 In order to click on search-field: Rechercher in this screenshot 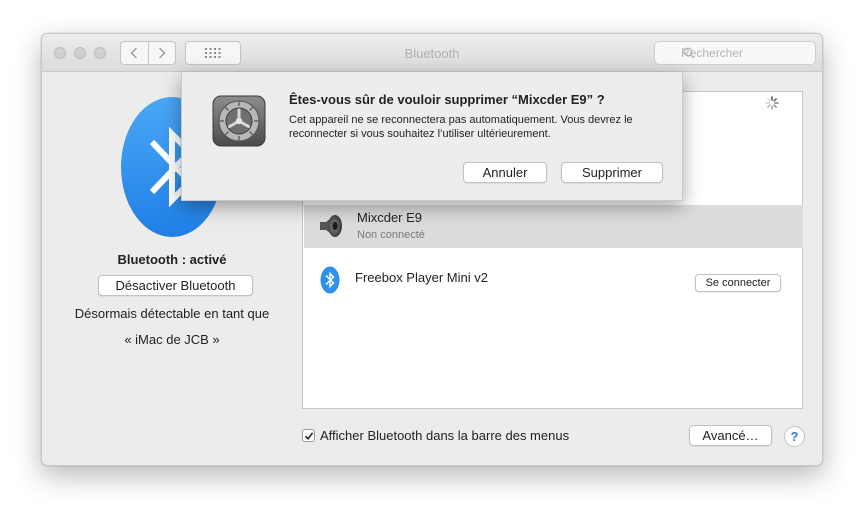, I will do `click(735, 53)`.